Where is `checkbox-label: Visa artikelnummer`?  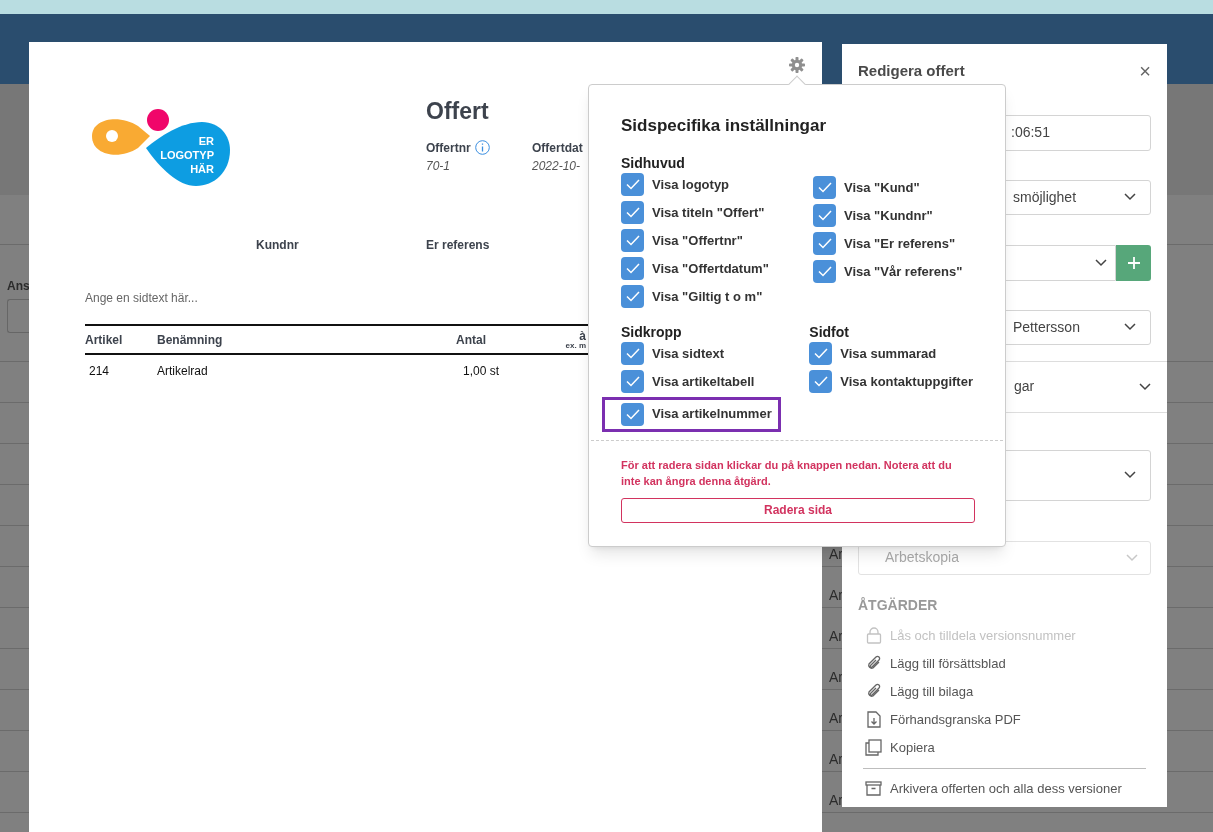 checkbox-label: Visa artikelnummer is located at coordinates (712, 414).